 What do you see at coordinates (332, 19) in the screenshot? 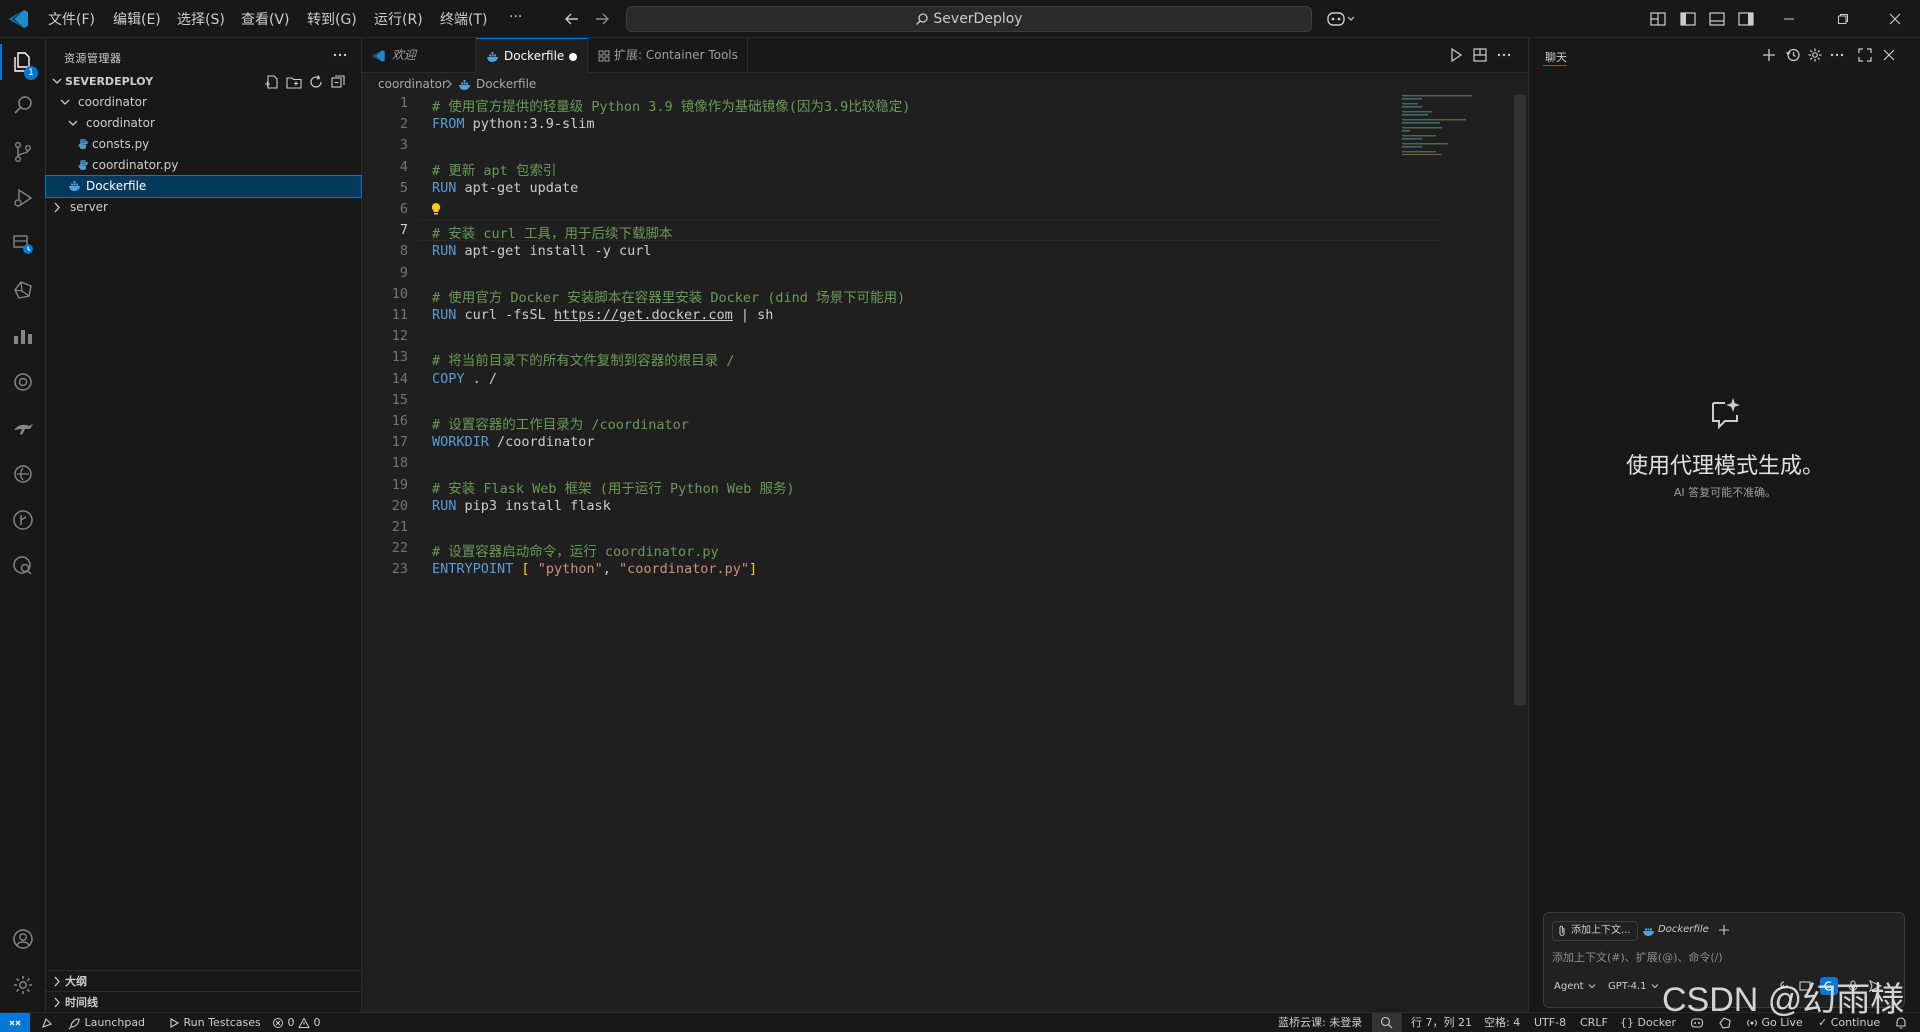
I see `menu-go: 转到(G)` at bounding box center [332, 19].